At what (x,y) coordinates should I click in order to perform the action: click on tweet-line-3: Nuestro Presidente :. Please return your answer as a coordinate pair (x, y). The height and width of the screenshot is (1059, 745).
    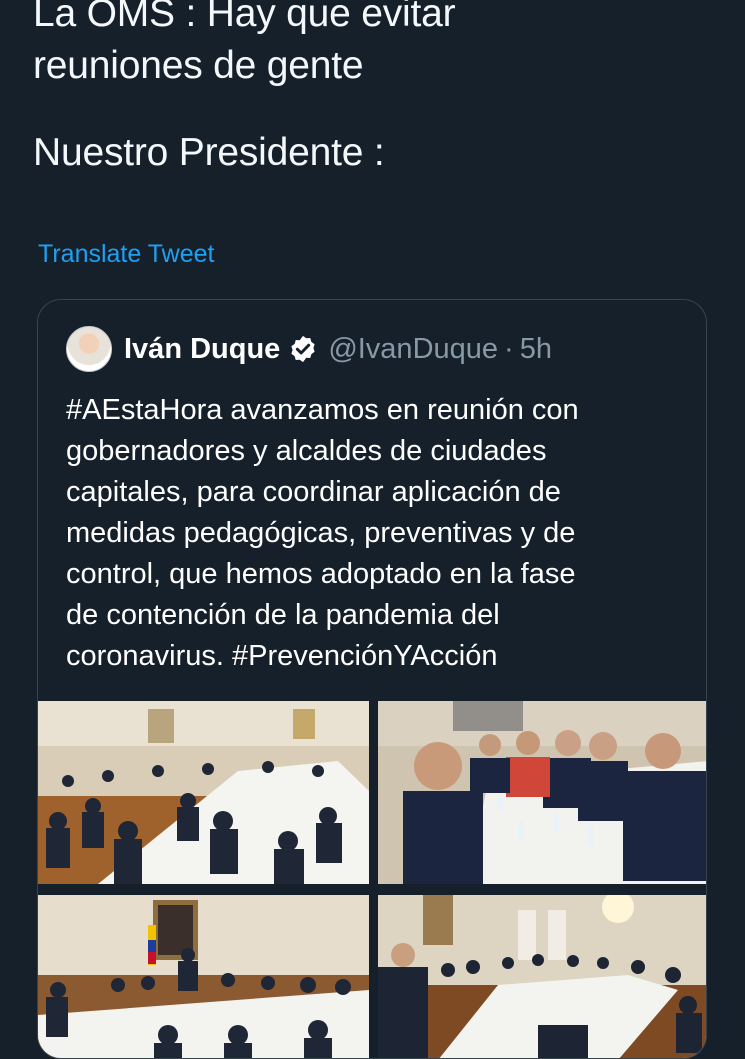
    Looking at the image, I should click on (209, 152).